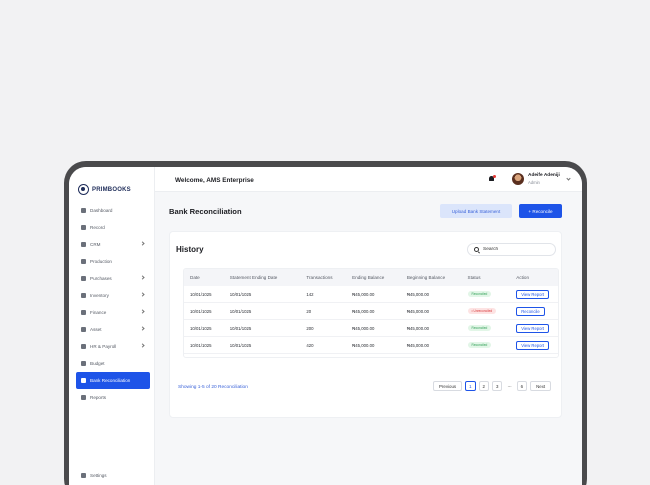  Describe the element at coordinates (83, 346) in the screenshot. I see `people-icon` at that location.